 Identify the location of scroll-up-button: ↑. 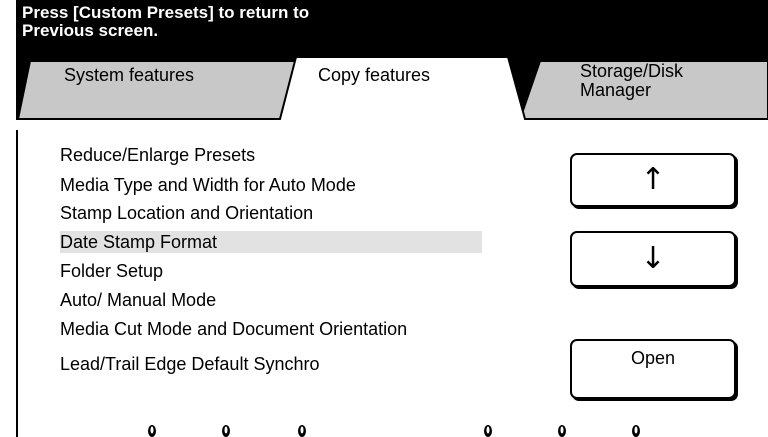
(653, 180).